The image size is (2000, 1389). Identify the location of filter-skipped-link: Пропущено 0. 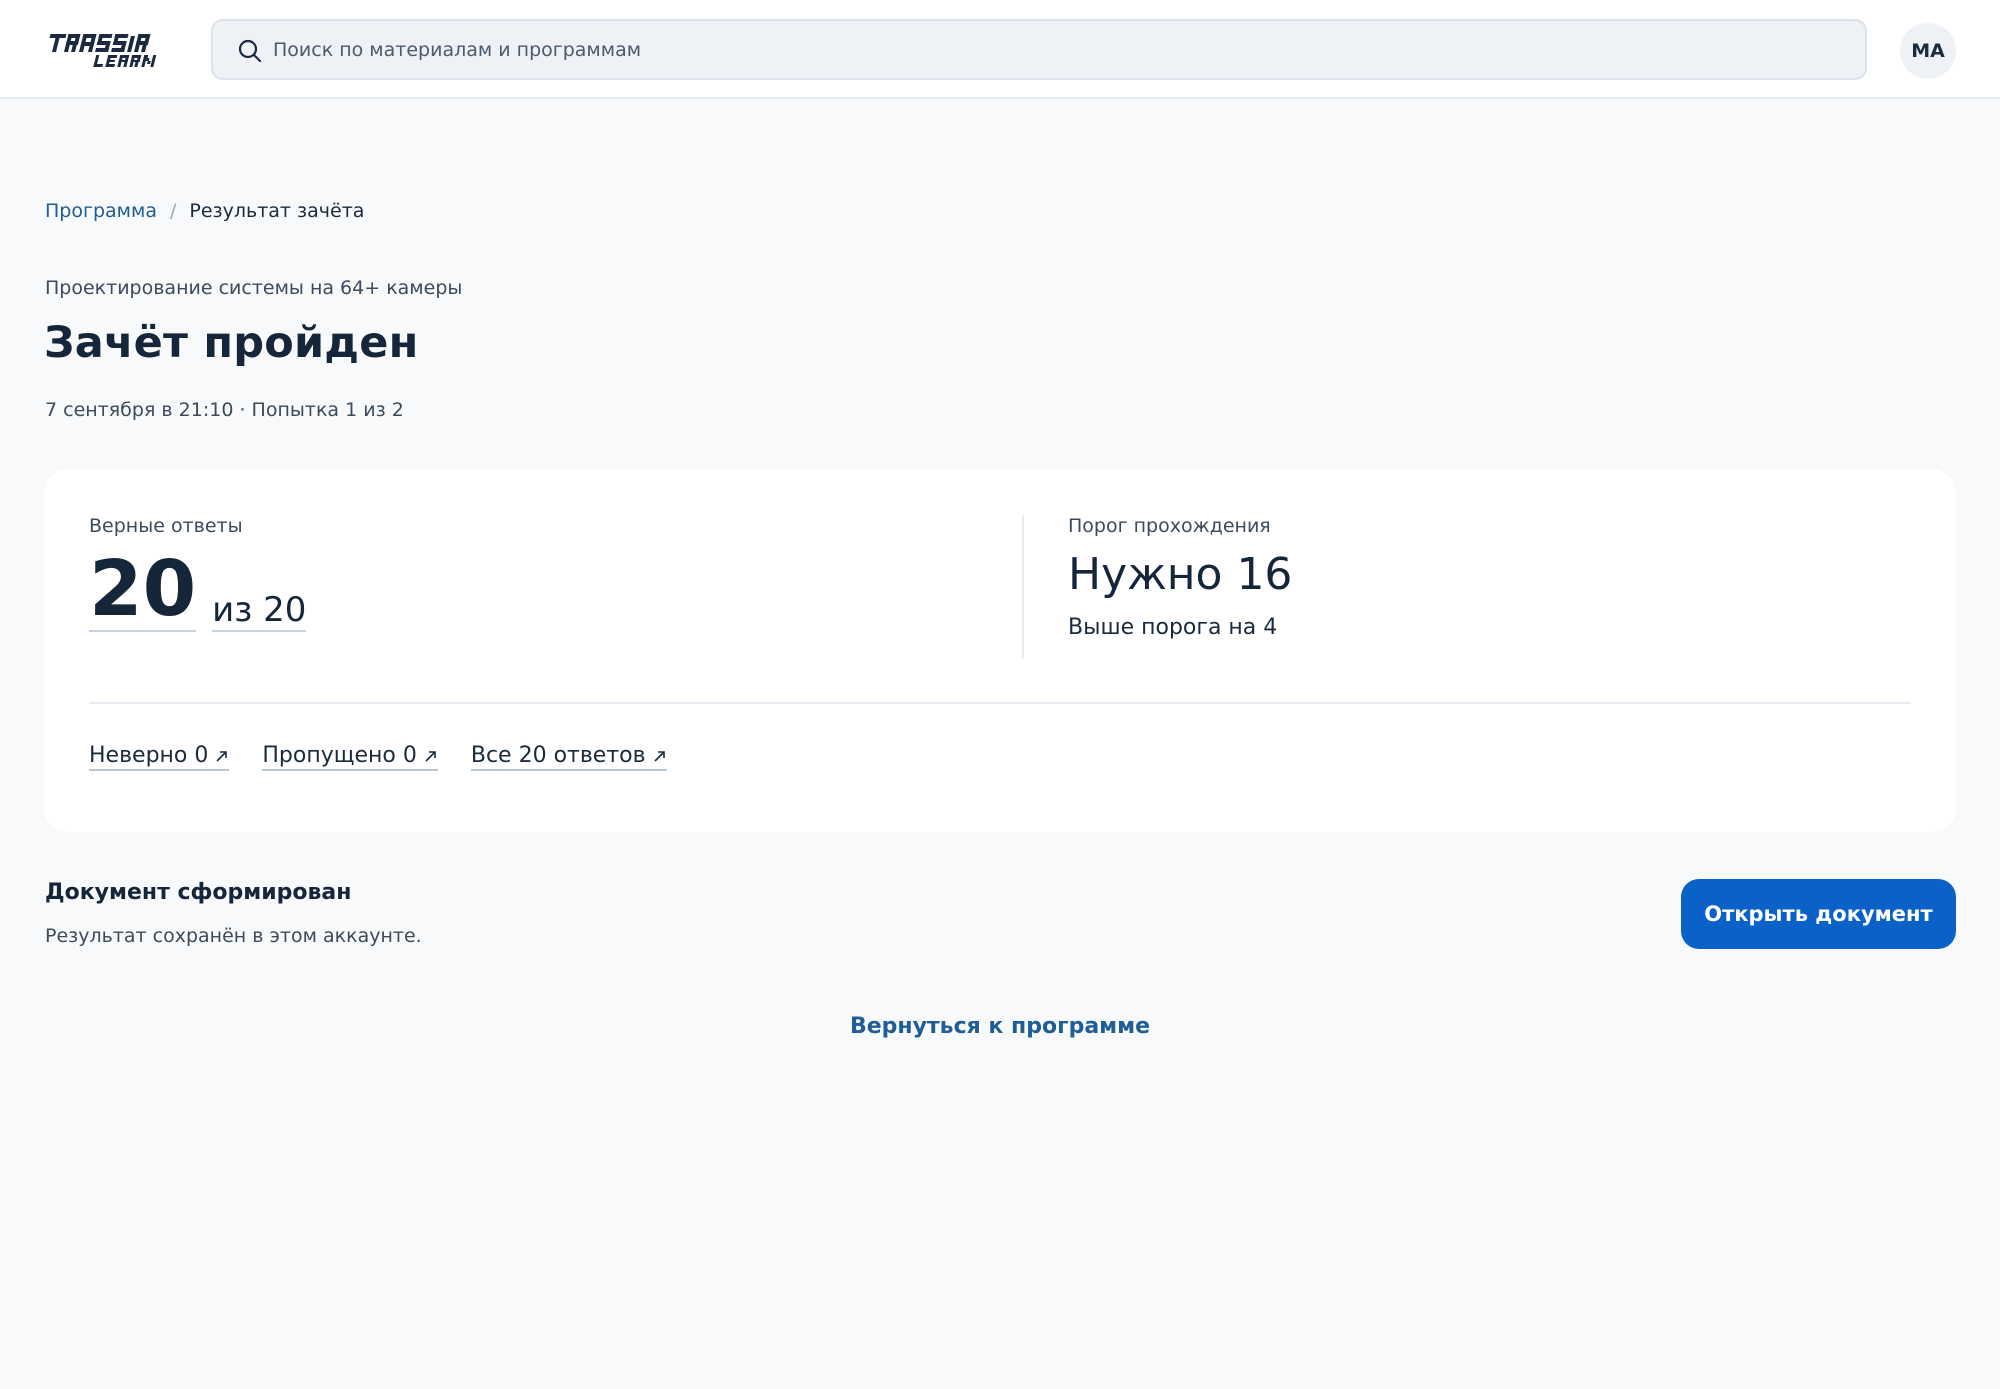
(350, 757).